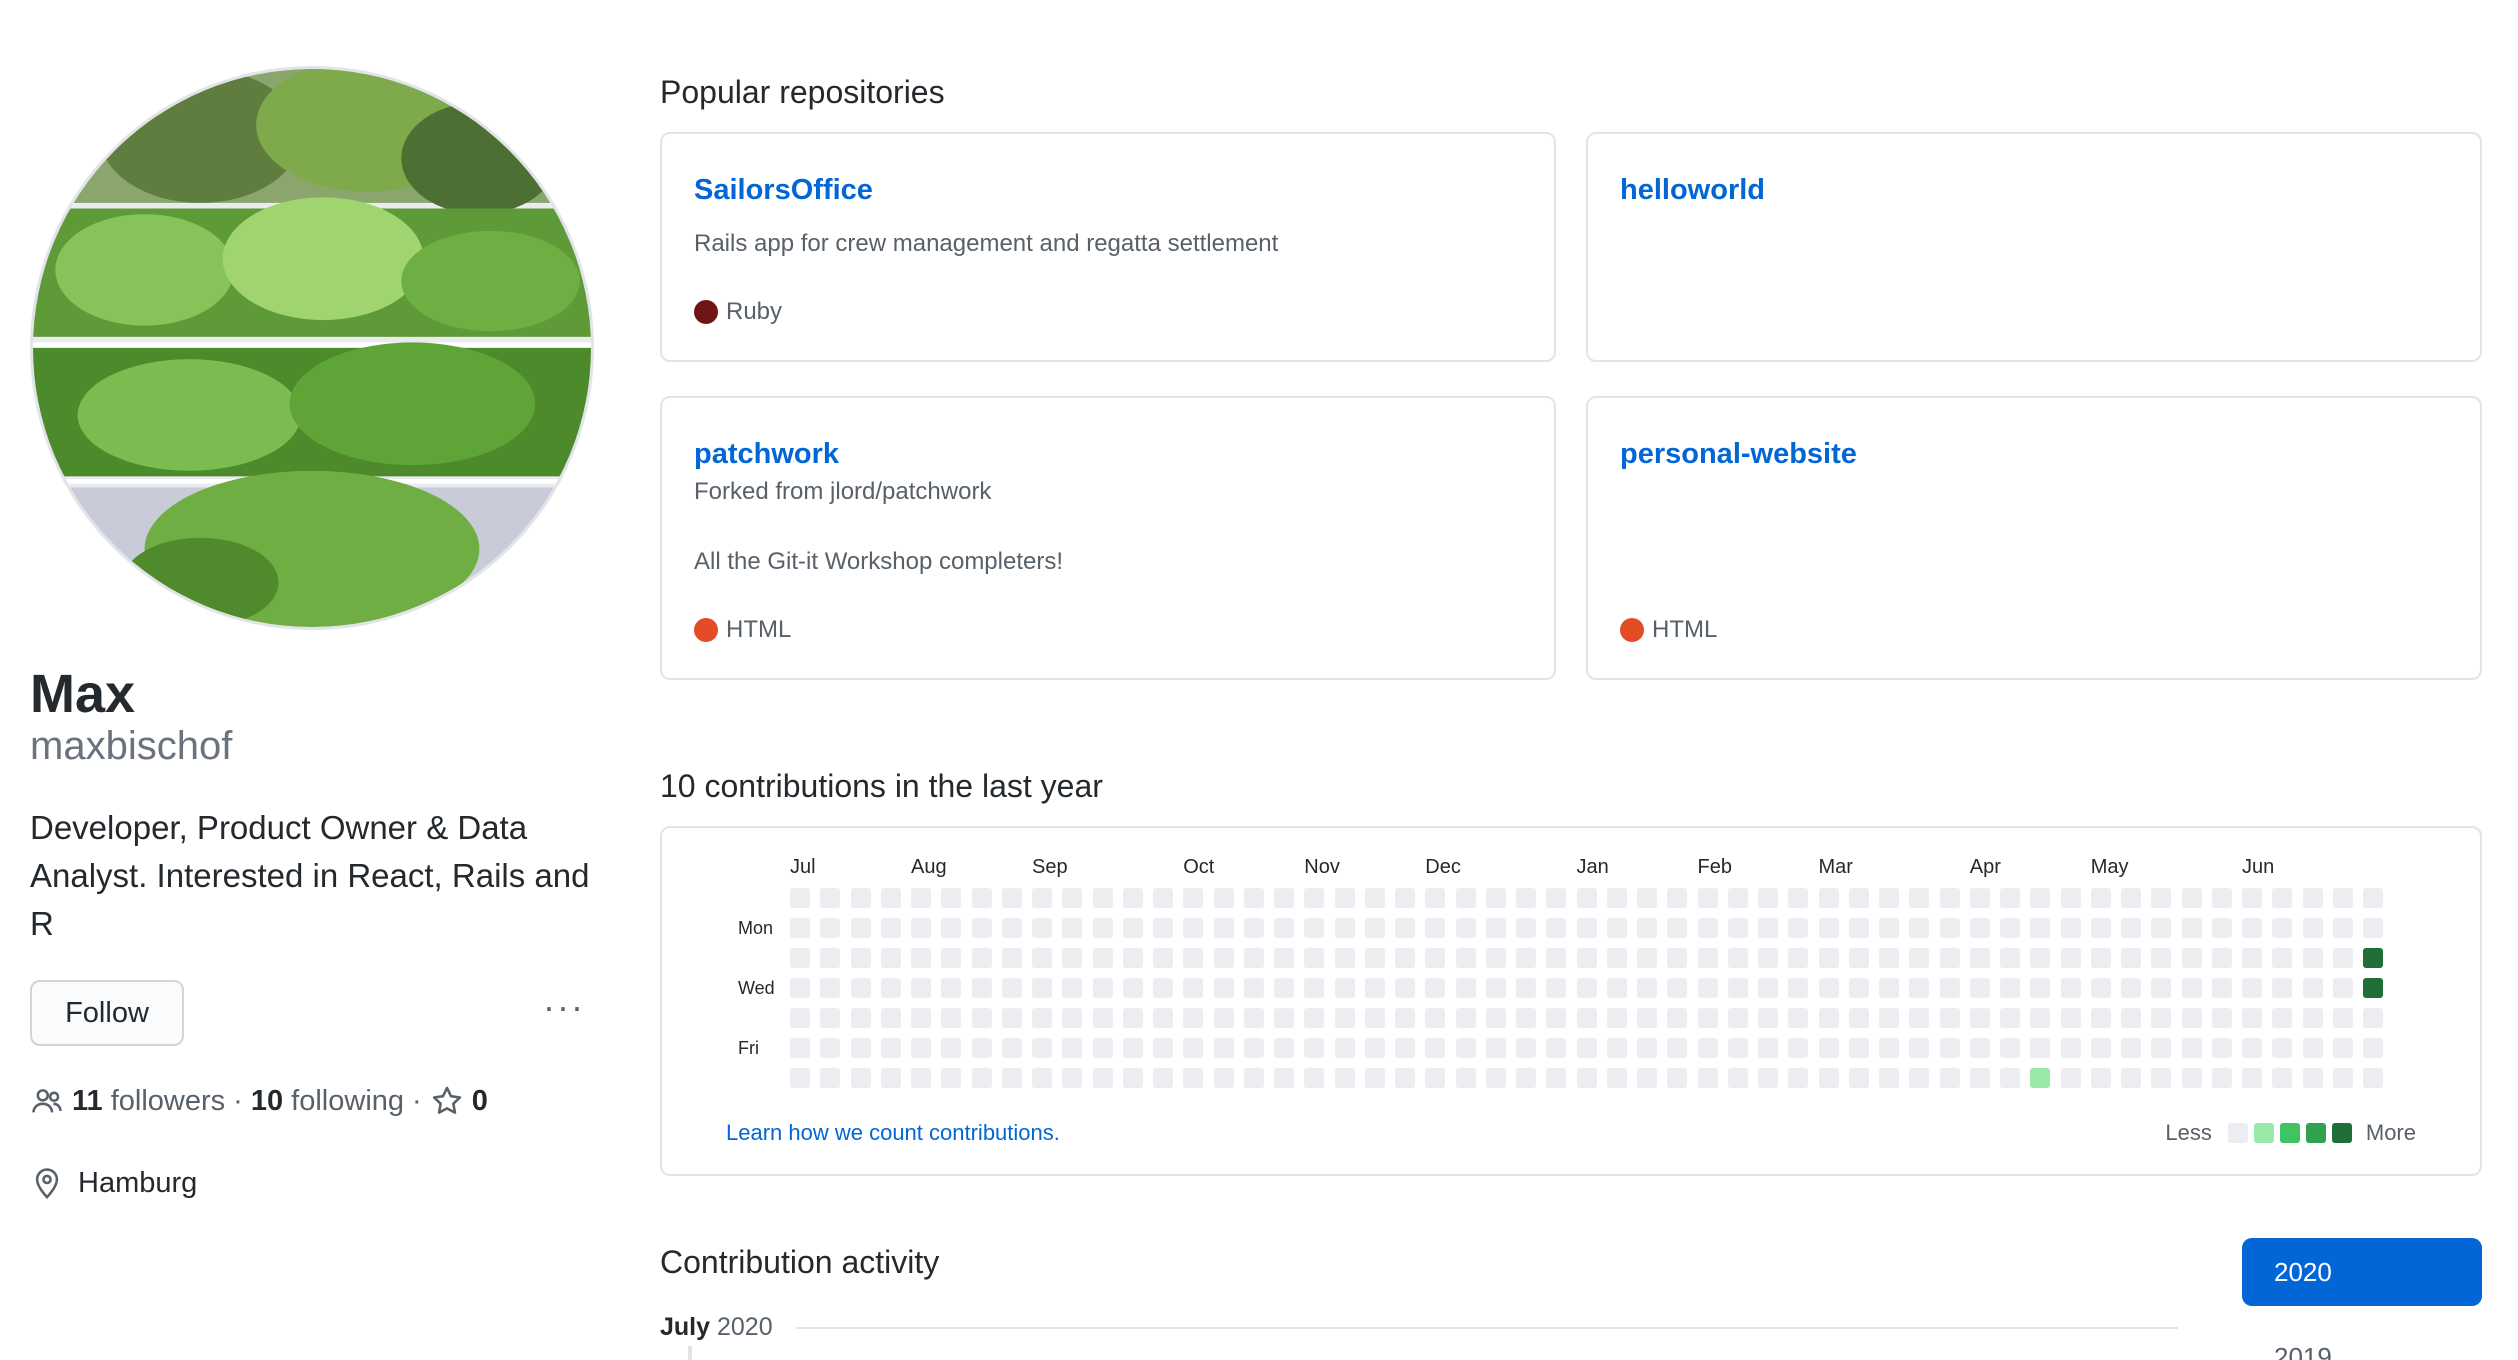 This screenshot has height=1360, width=2518. What do you see at coordinates (327, 1101) in the screenshot?
I see `following-link: 10 following` at bounding box center [327, 1101].